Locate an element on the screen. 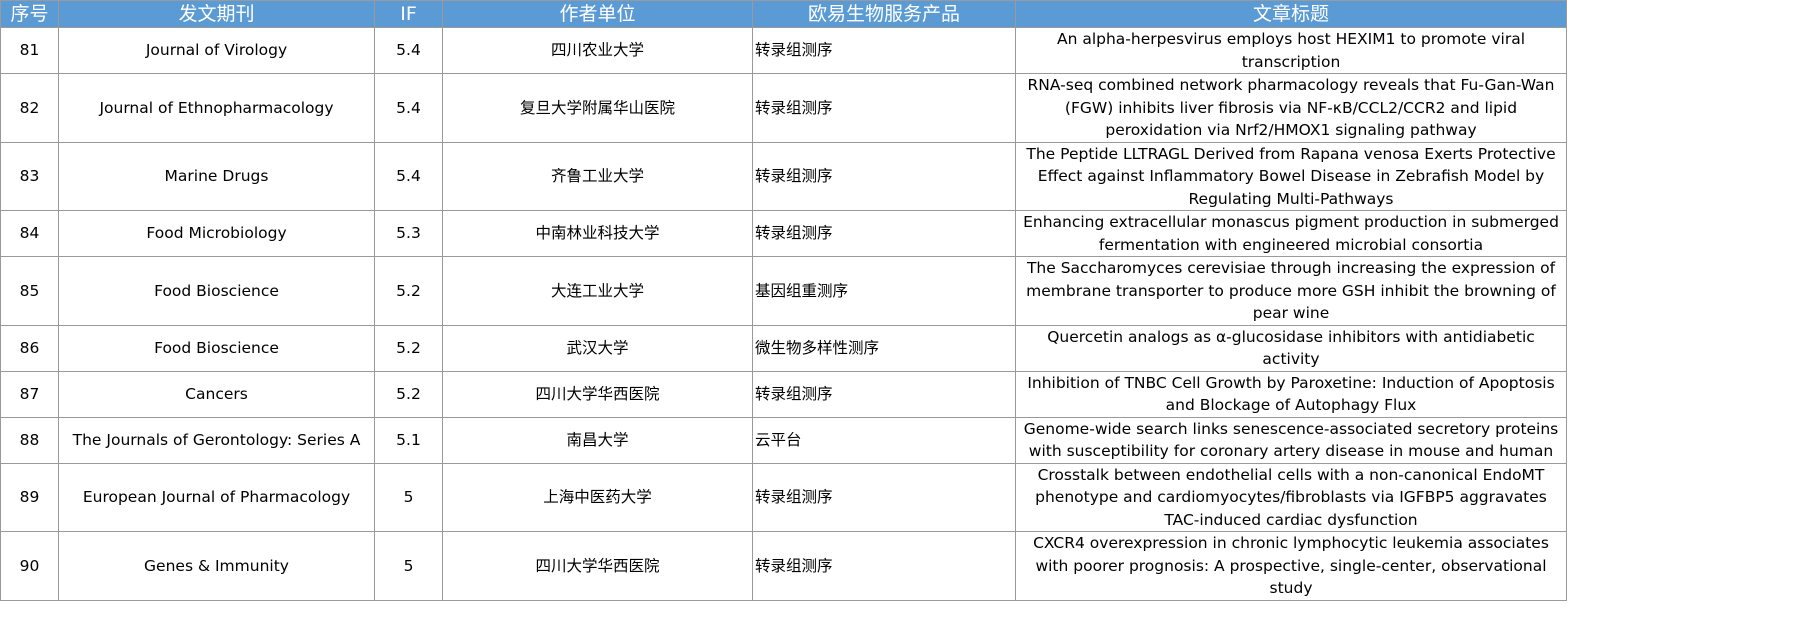  cell-journal: European Journal of Pharmacology is located at coordinates (216, 497).